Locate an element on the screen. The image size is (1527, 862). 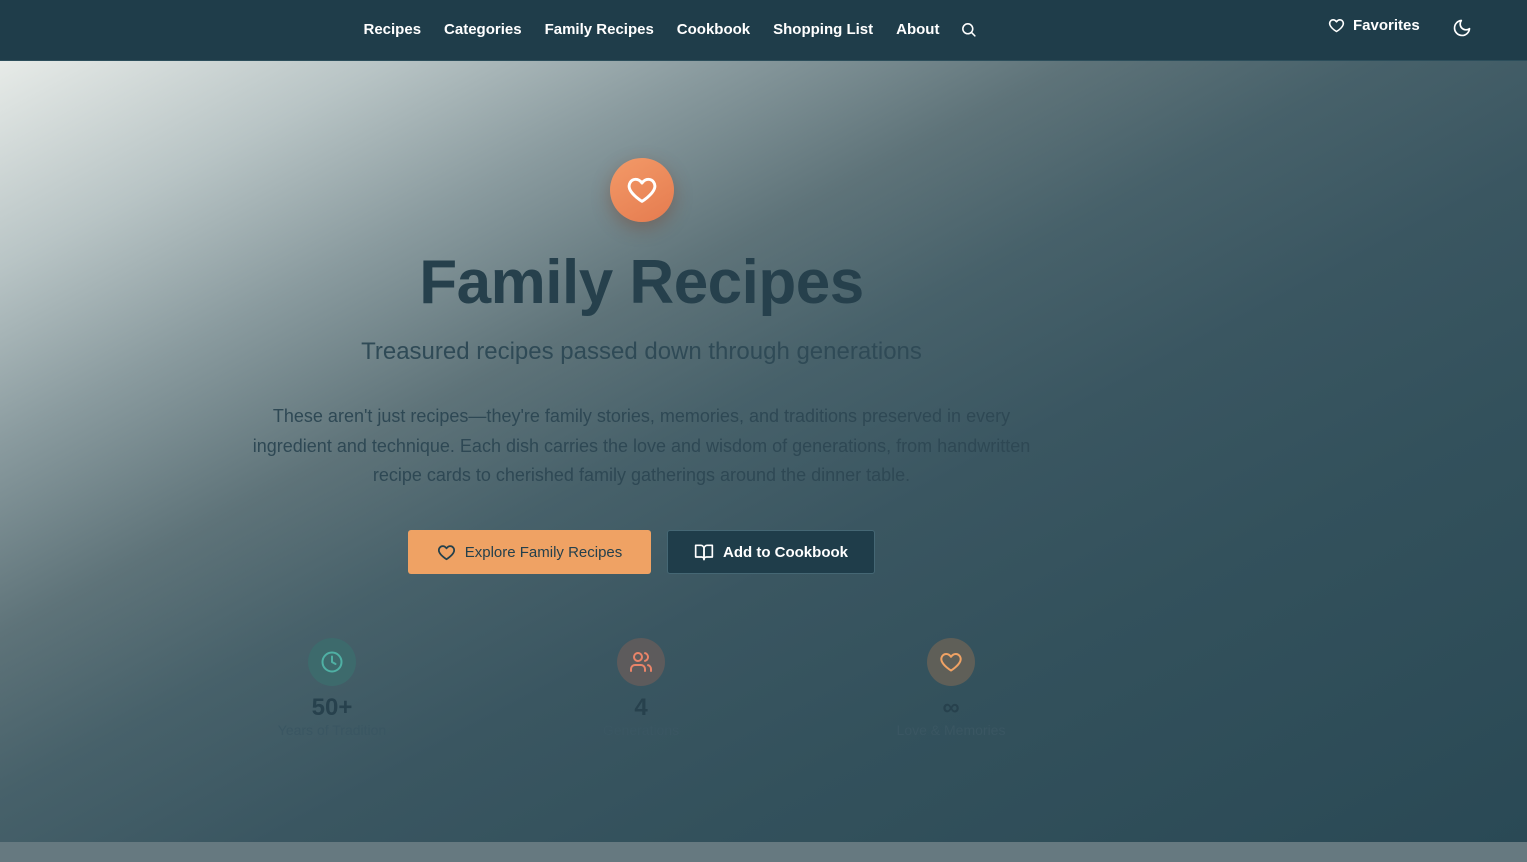
search-icon is located at coordinates (968, 29).